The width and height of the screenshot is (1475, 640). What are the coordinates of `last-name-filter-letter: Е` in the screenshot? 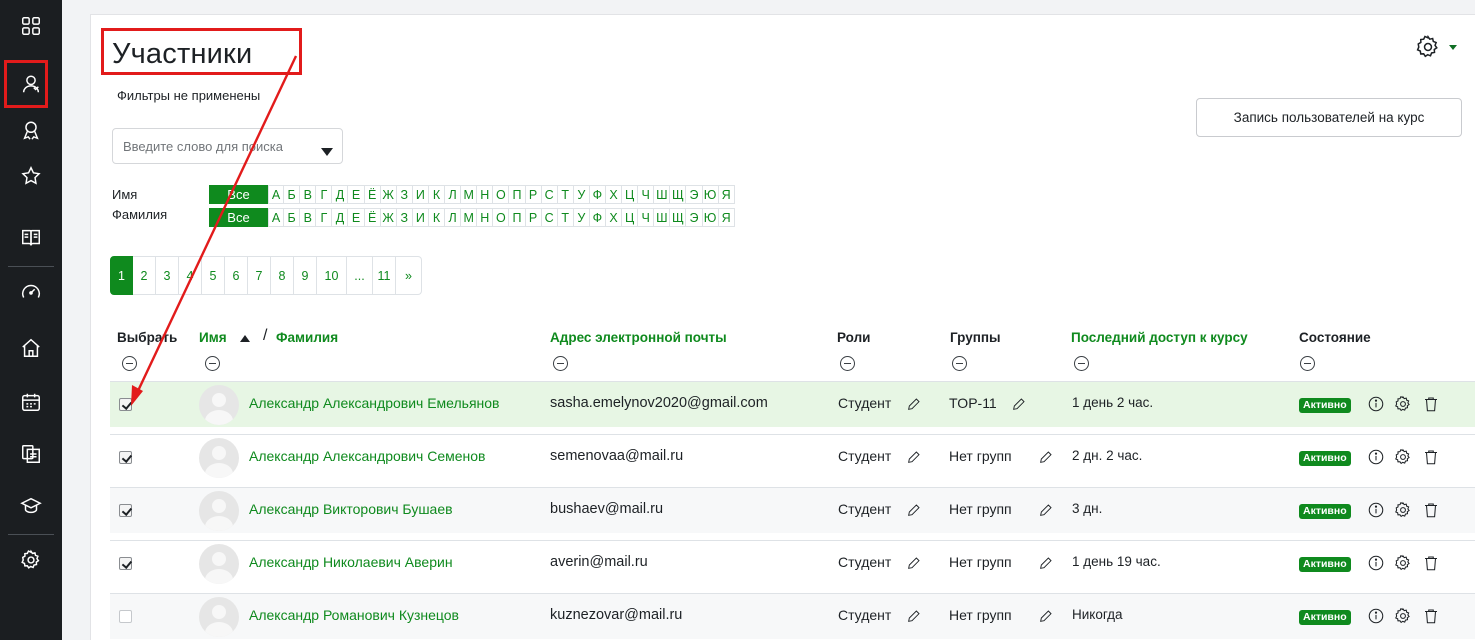 It's located at (356, 217).